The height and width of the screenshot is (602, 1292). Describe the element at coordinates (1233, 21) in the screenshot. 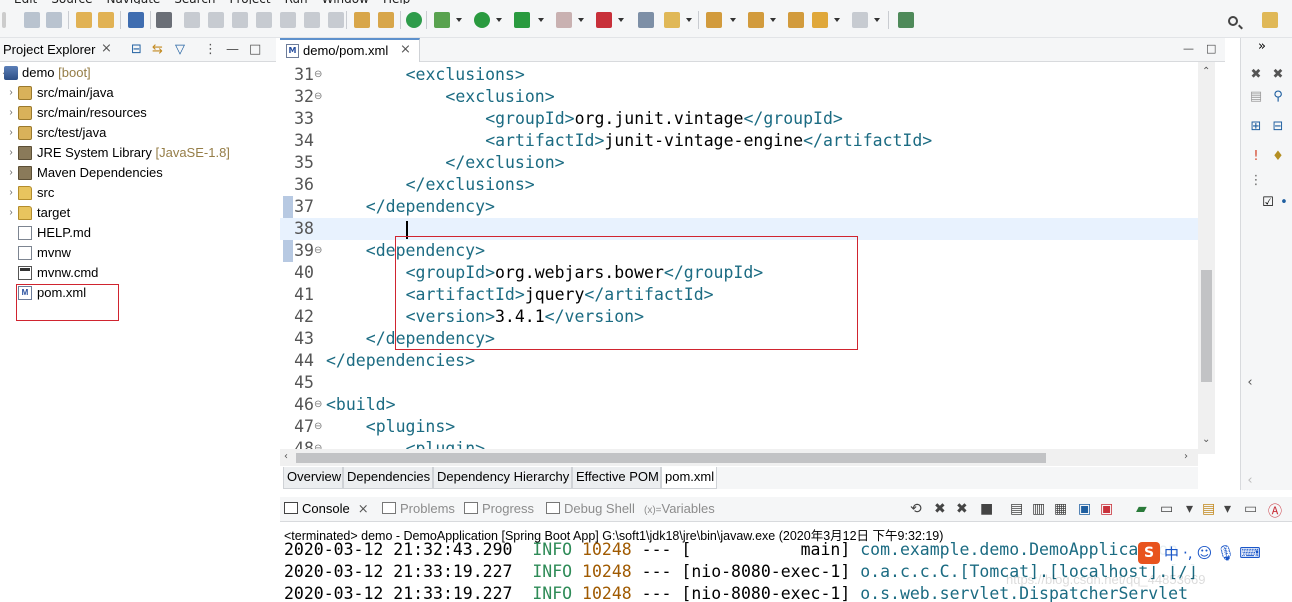

I see `search-icon` at that location.